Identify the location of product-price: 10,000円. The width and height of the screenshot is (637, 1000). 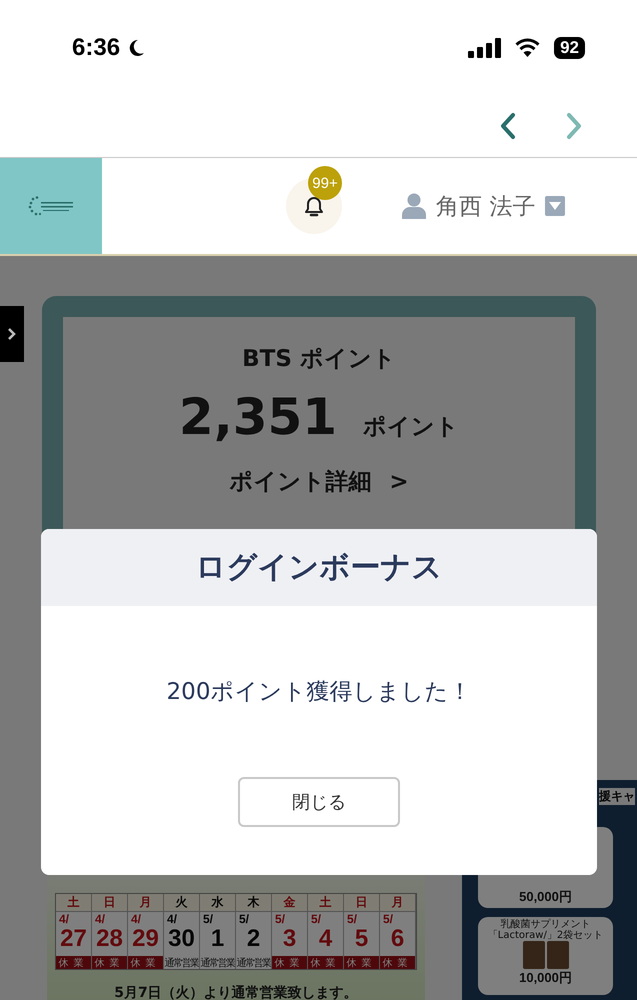
(545, 978).